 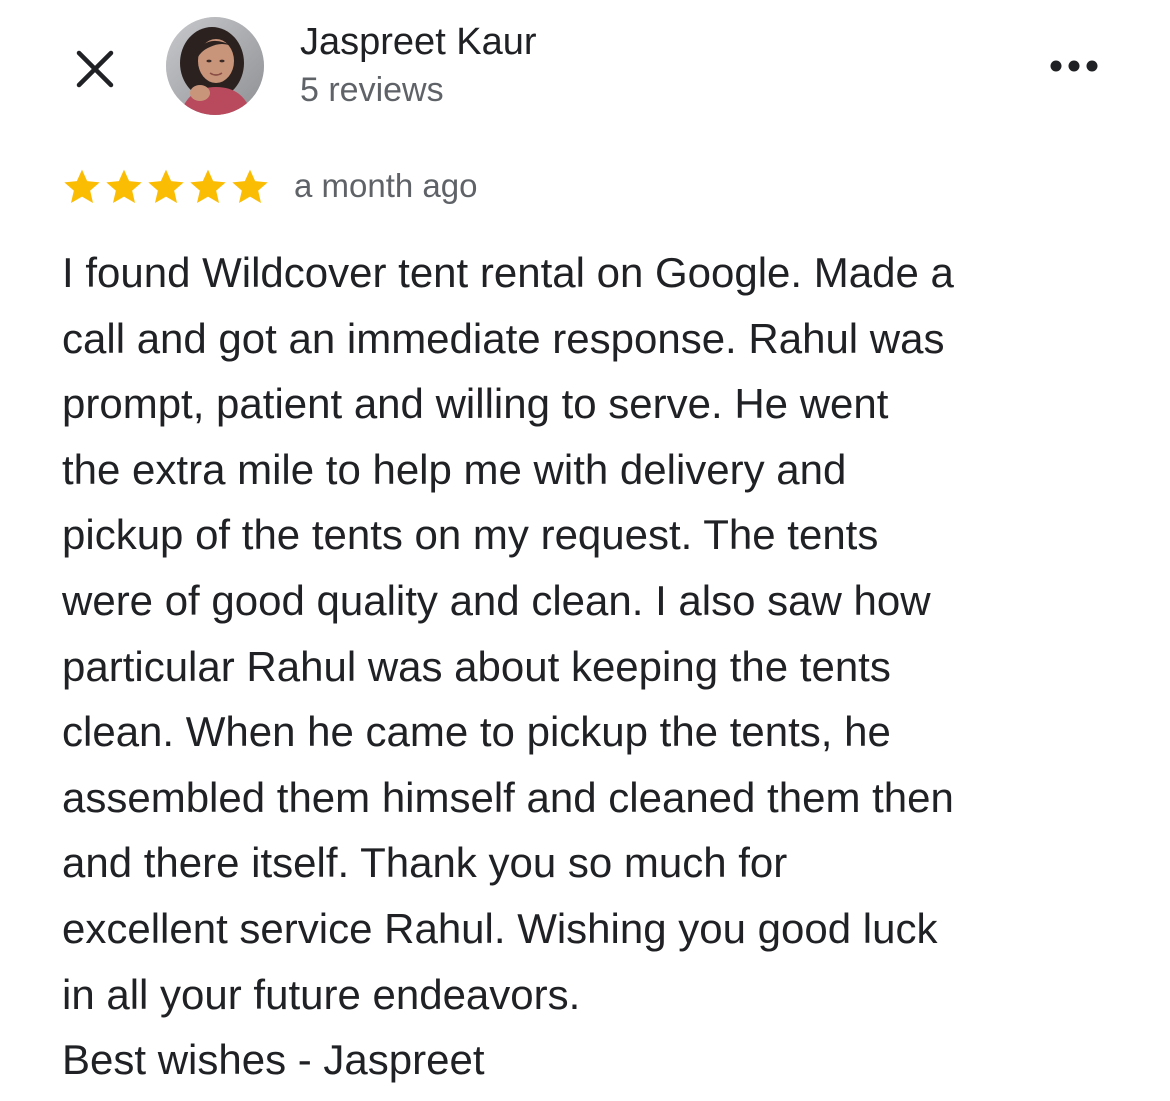 I want to click on review-date: a month ago, so click(x=386, y=185).